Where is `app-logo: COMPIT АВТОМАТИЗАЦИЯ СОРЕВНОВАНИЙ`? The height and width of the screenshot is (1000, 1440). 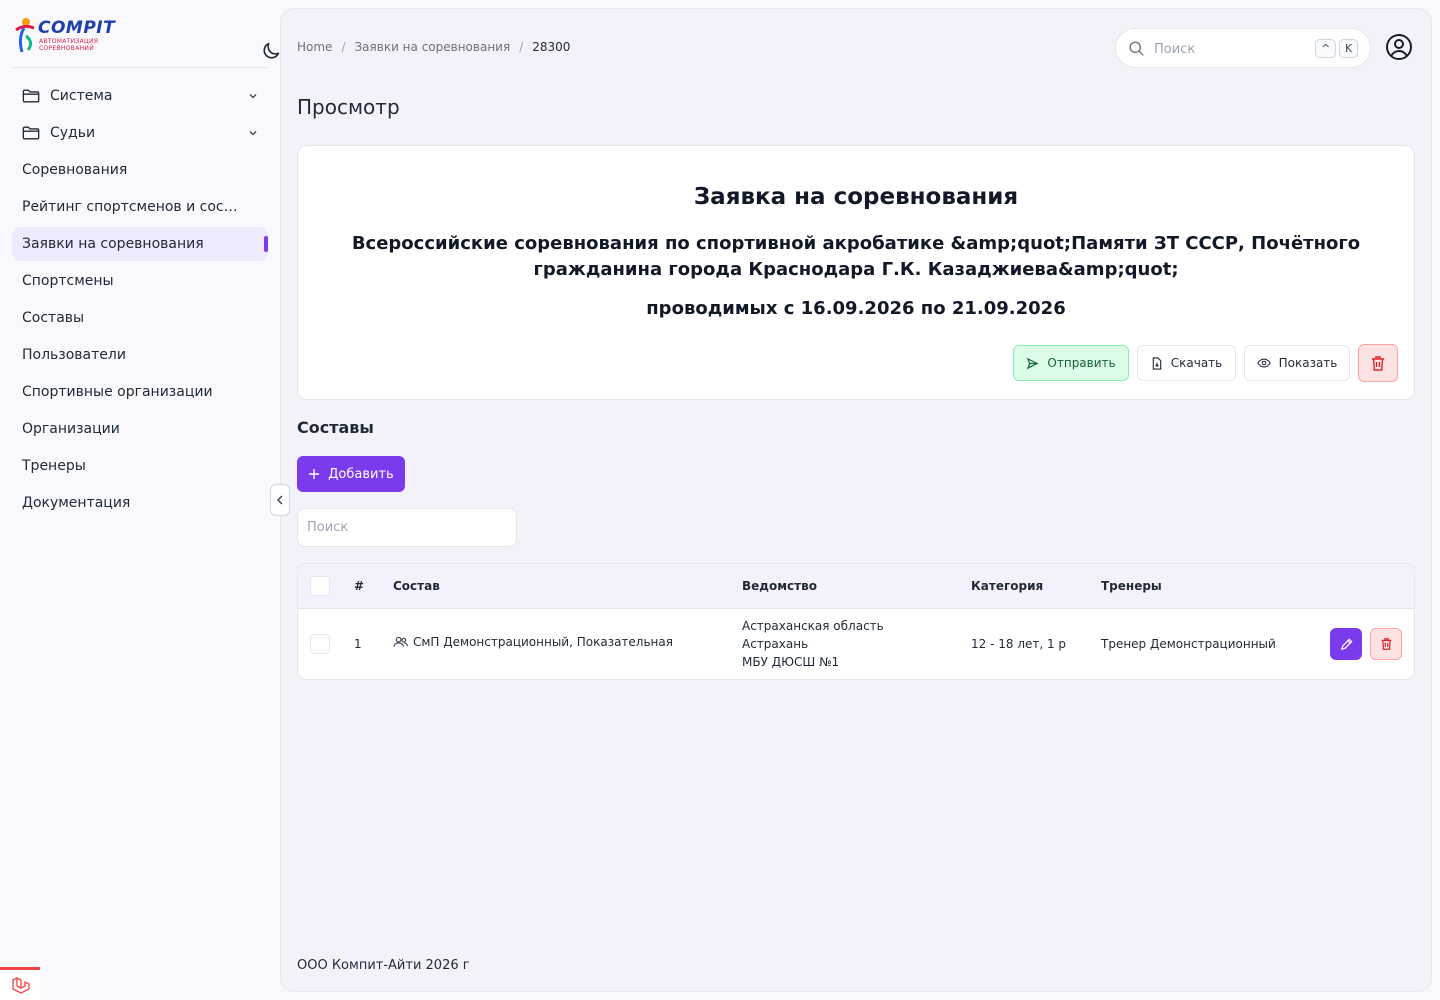
app-logo: COMPIT АВТОМАТИЗАЦИЯ СОРЕВНОВАНИЙ is located at coordinates (63, 35).